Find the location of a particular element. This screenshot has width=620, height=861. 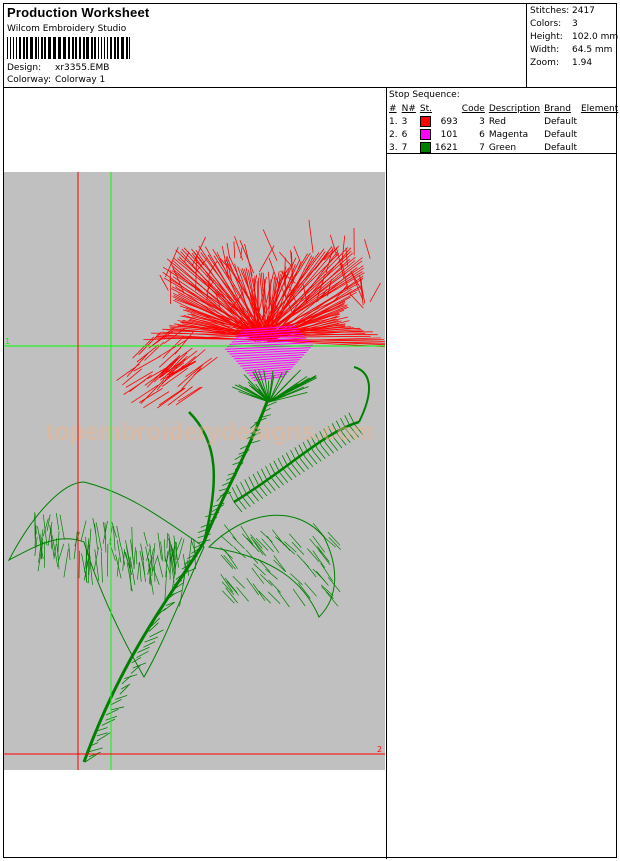

col-brand: Brand is located at coordinates (557, 109).